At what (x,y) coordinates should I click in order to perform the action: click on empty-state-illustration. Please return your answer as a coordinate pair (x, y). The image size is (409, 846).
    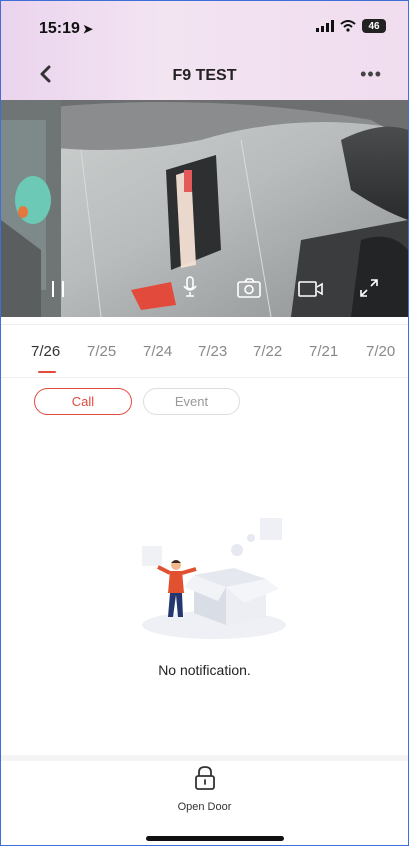
    Looking at the image, I should click on (214, 578).